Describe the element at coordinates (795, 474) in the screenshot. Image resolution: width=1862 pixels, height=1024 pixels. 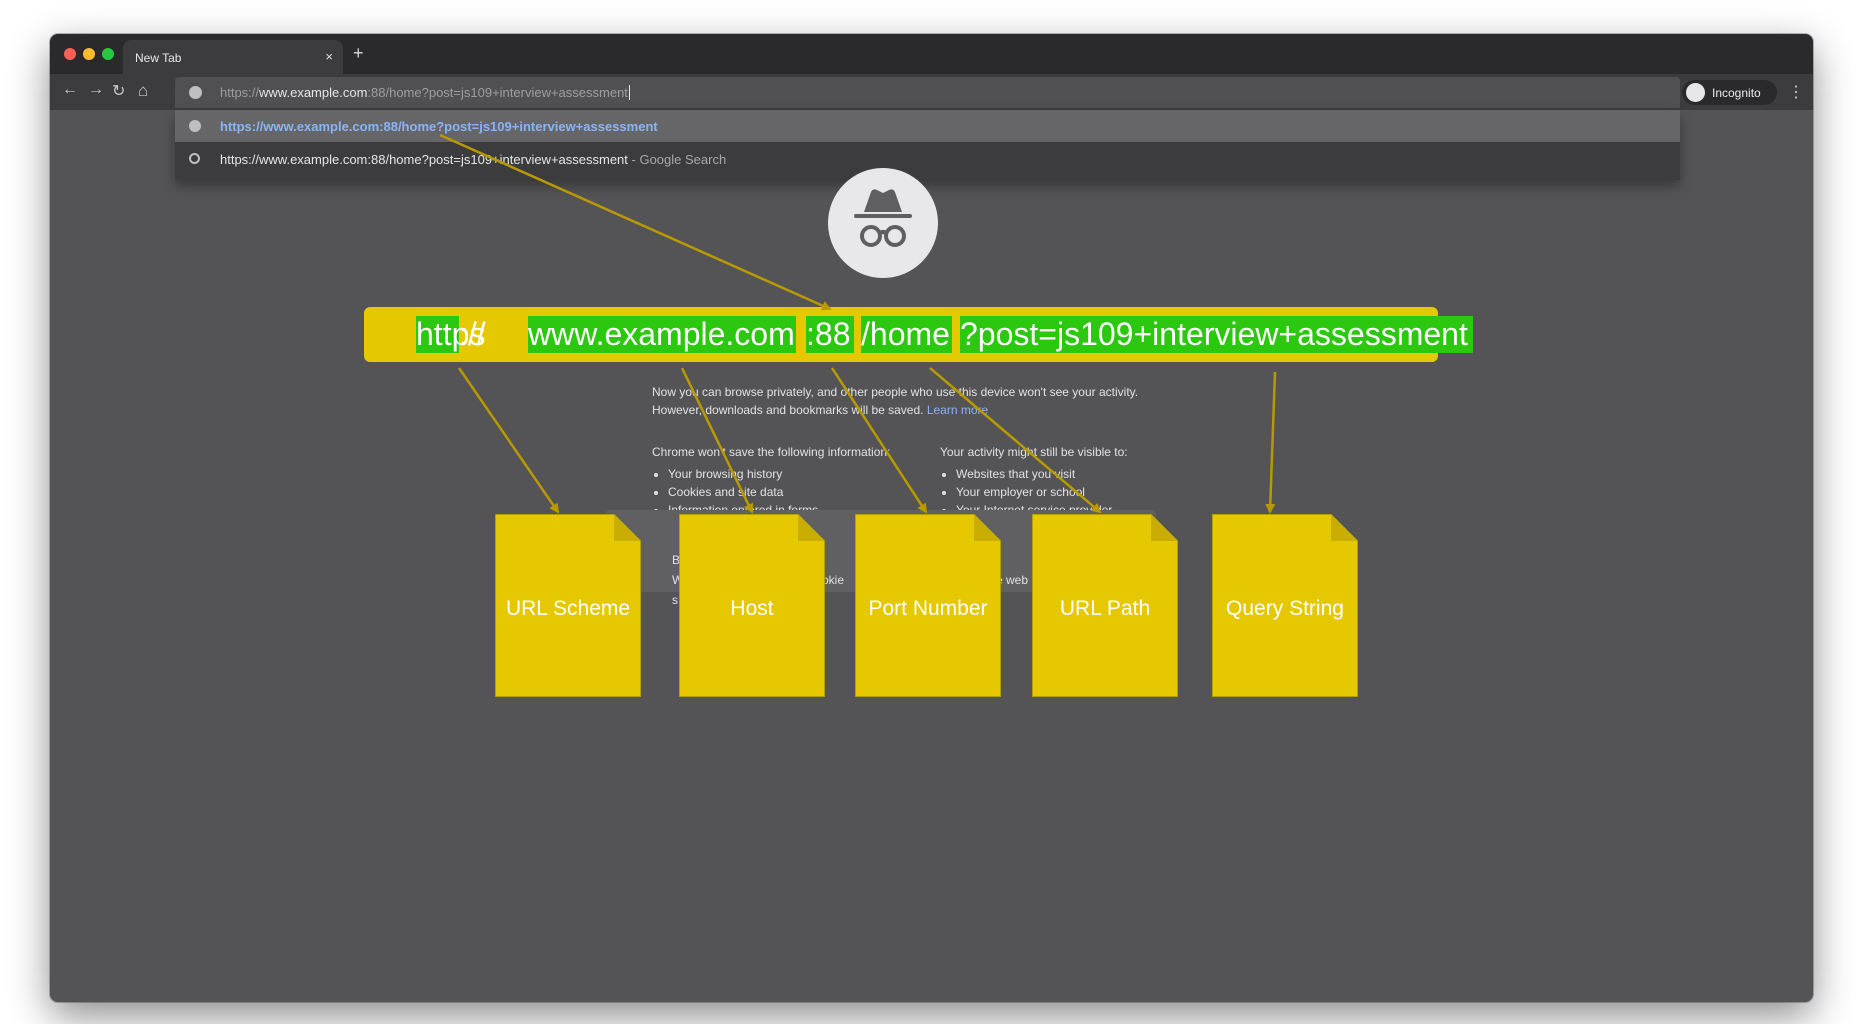
I see `list-item: Your browsing history` at that location.